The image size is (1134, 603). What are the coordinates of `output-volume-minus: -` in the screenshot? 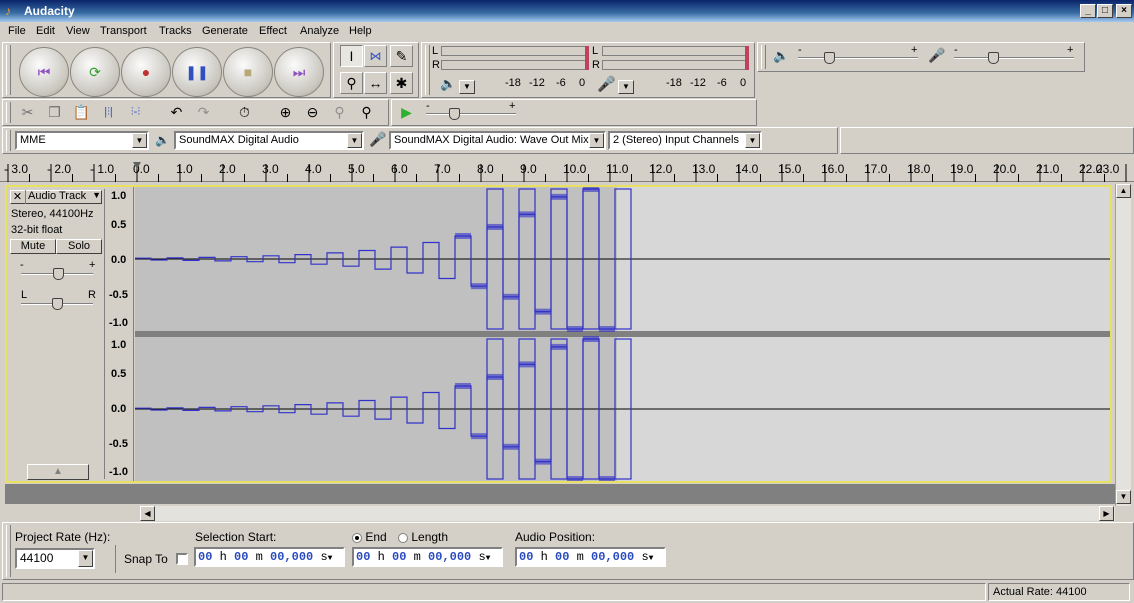 It's located at (800, 50).